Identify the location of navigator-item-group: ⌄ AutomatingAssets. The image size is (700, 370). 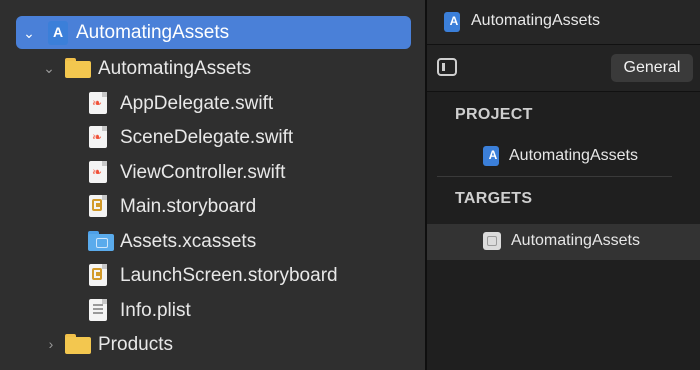
(212, 68).